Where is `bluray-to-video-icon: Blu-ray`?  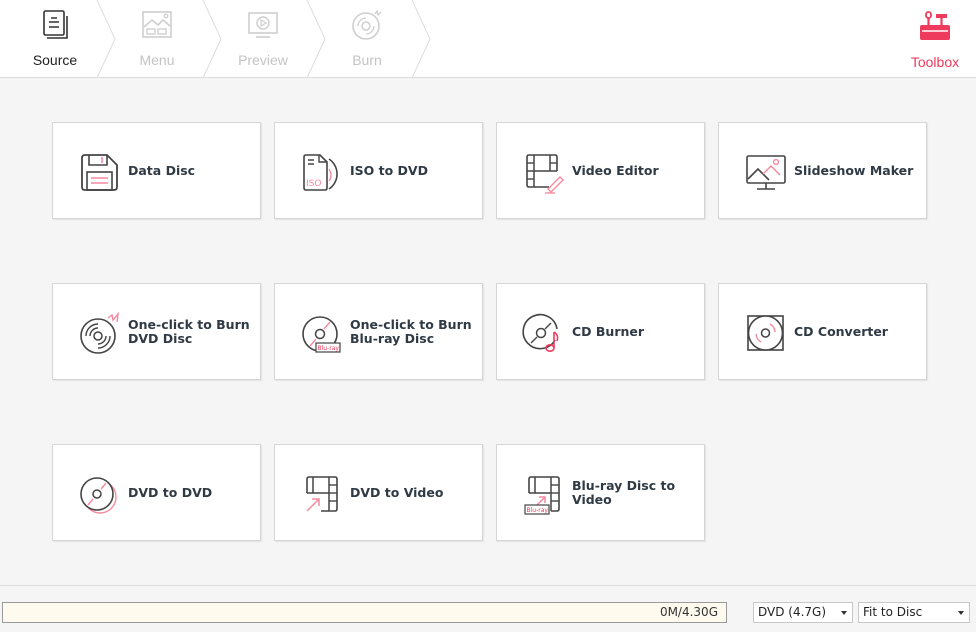 bluray-to-video-icon: Blu-ray is located at coordinates (542, 495).